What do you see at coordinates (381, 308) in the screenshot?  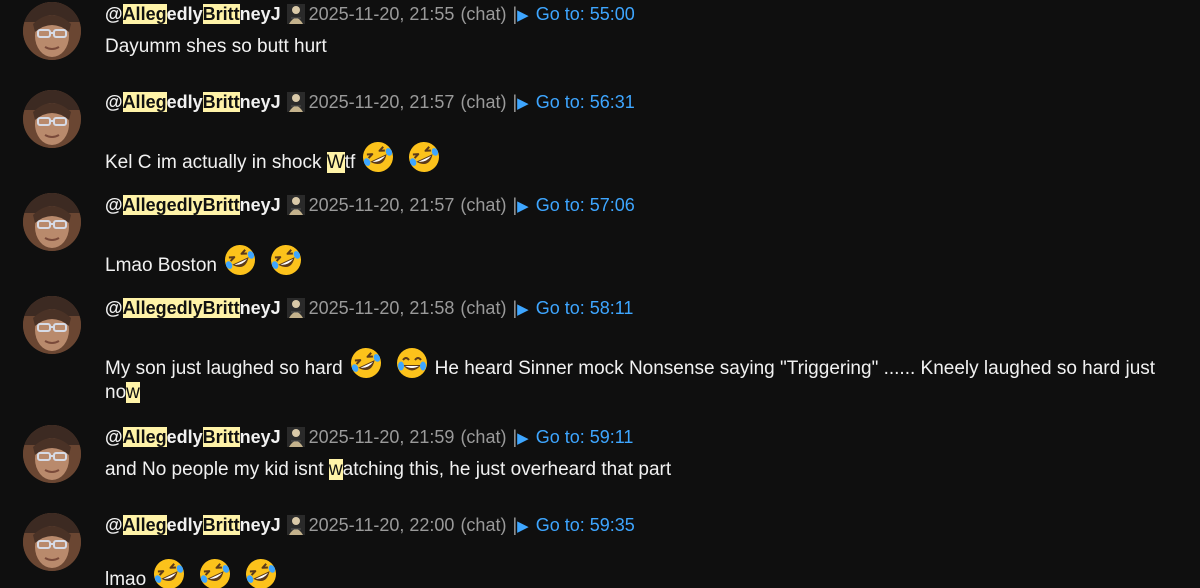 I see `timestamp: 2025-11-20, 21:58` at bounding box center [381, 308].